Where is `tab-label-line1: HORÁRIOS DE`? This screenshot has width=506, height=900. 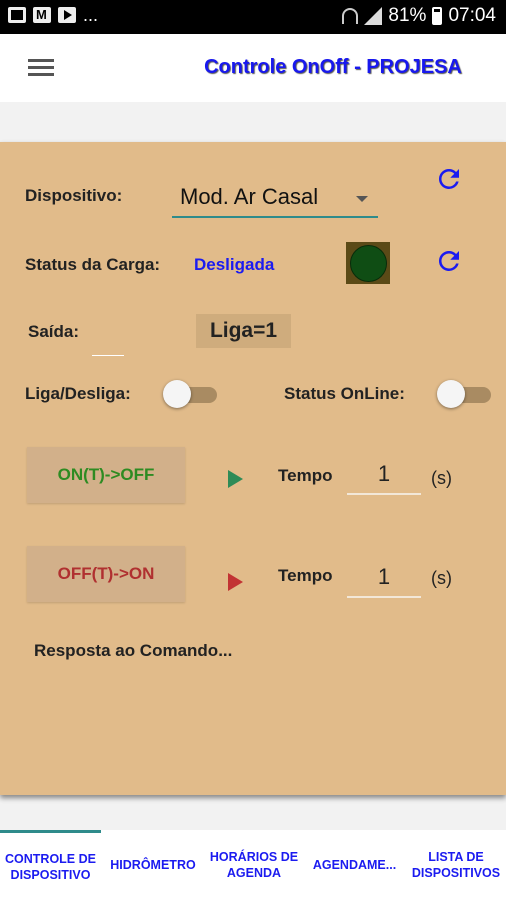 tab-label-line1: HORÁRIOS DE is located at coordinates (254, 857).